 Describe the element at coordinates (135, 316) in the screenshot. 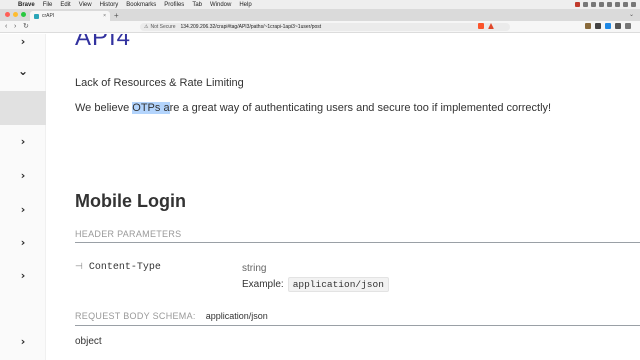

I see `request-body-label: REQUEST BODY SCHEMA:` at that location.